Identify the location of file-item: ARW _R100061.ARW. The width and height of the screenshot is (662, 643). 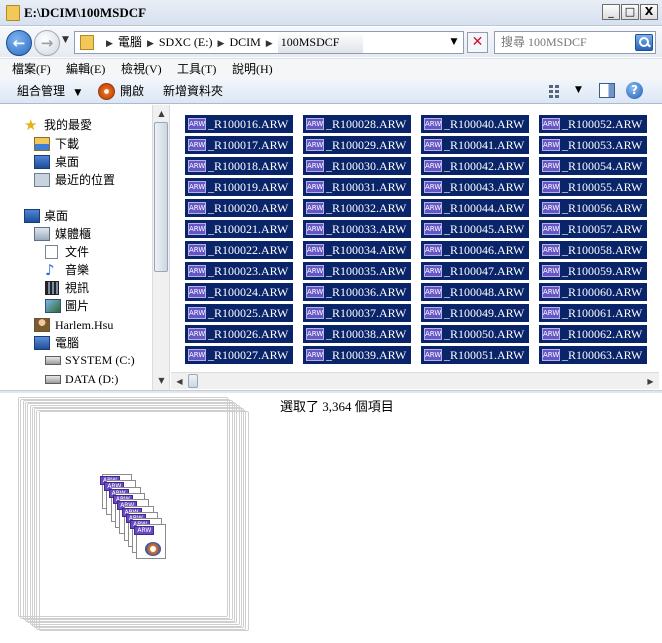
(593, 313).